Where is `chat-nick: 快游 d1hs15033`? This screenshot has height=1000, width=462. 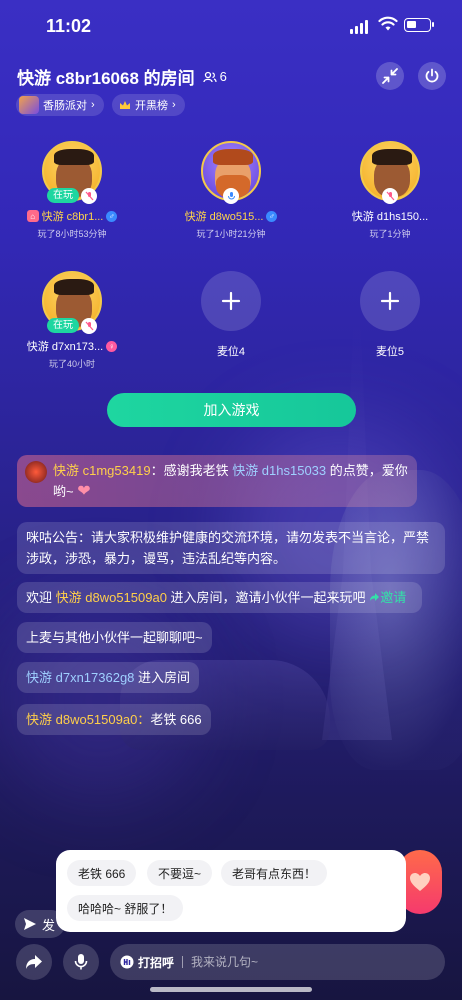 chat-nick: 快游 d1hs15033 is located at coordinates (279, 470).